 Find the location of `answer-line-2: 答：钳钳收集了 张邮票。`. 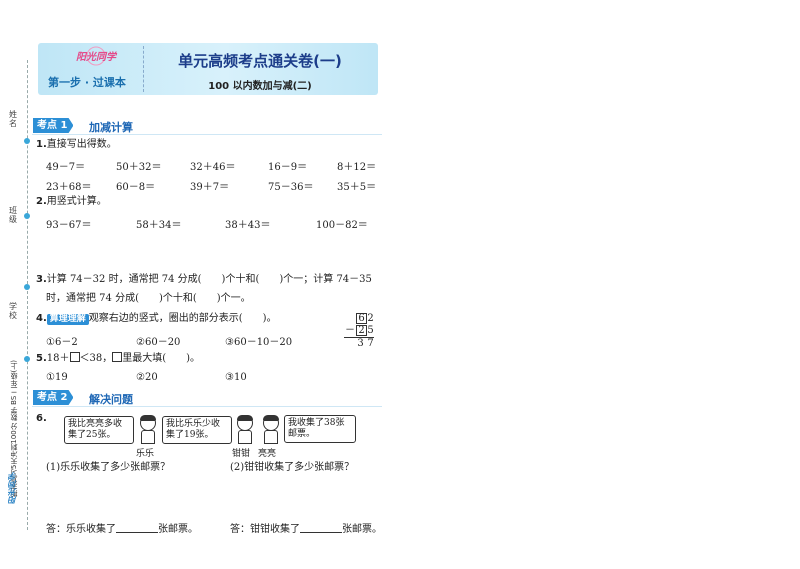

answer-line-2: 答：钳钳收集了 张邮票。 is located at coordinates (306, 529).